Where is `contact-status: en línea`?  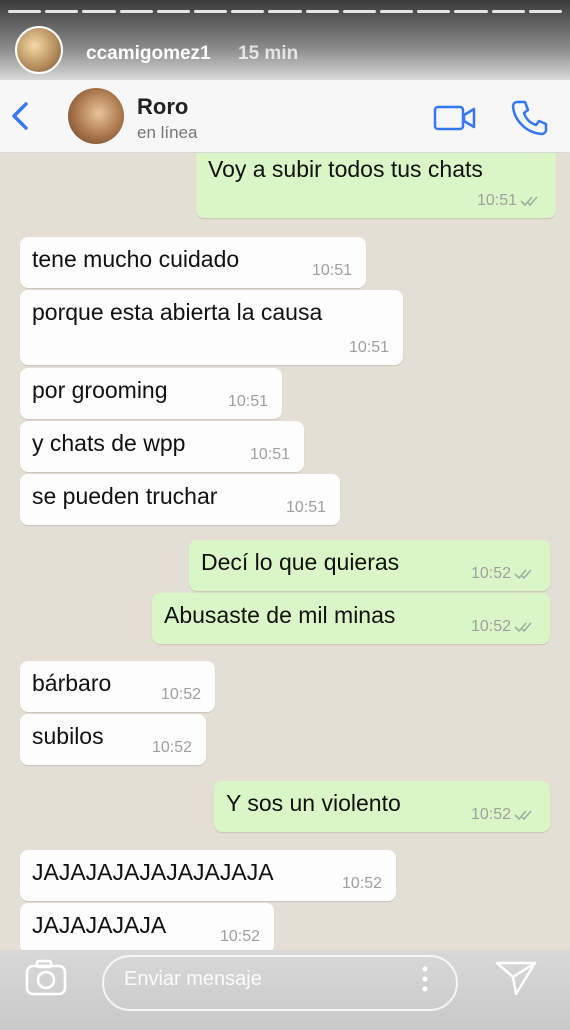
contact-status: en línea is located at coordinates (167, 132).